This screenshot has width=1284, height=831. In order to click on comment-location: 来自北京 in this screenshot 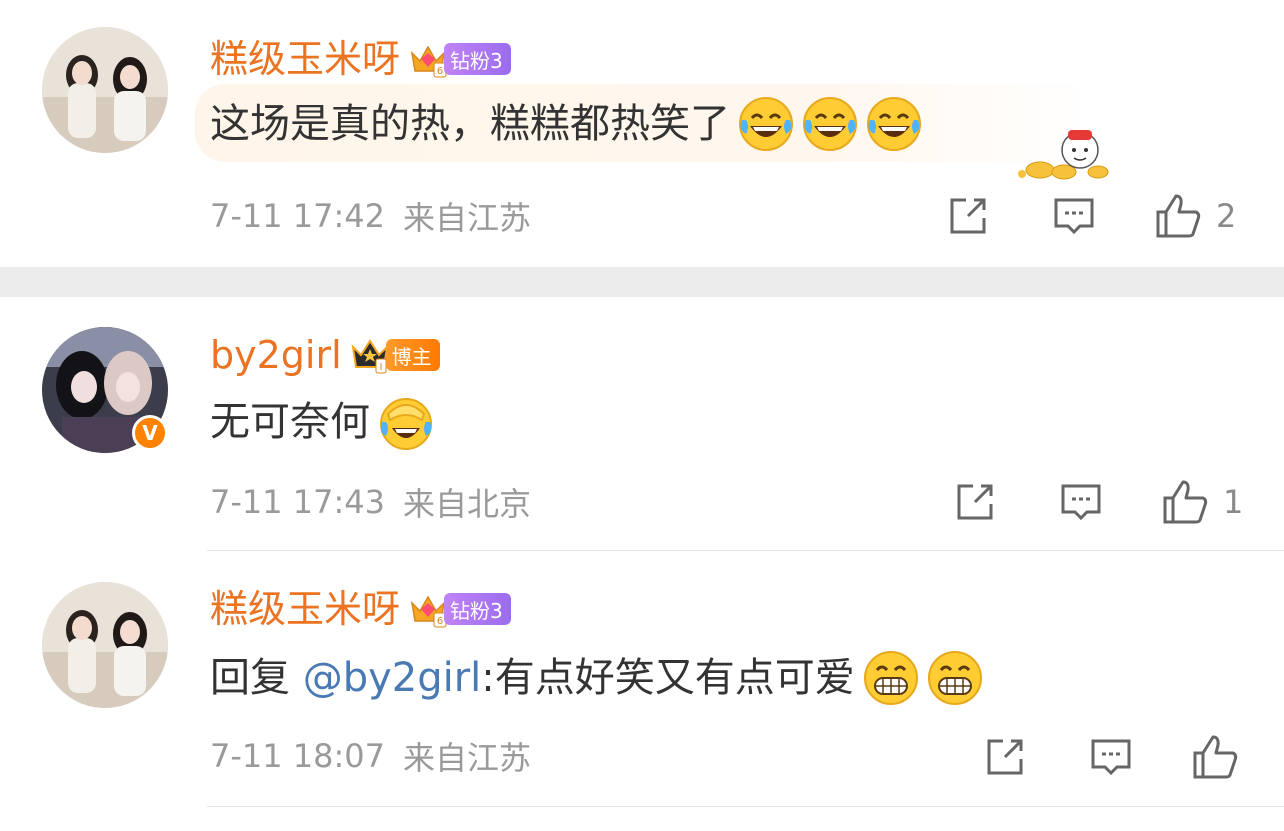, I will do `click(467, 504)`.